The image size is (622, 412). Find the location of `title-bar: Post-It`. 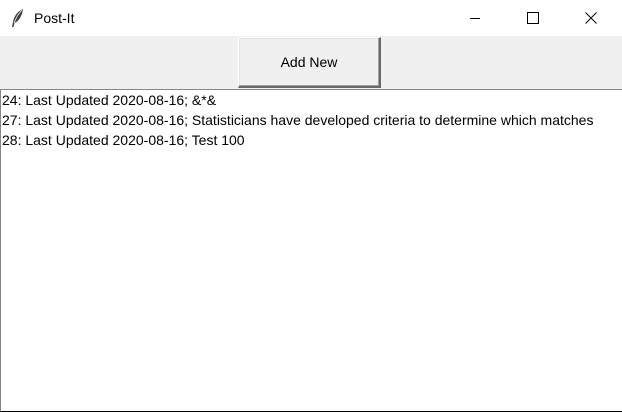

title-bar: Post-It is located at coordinates (311, 18).